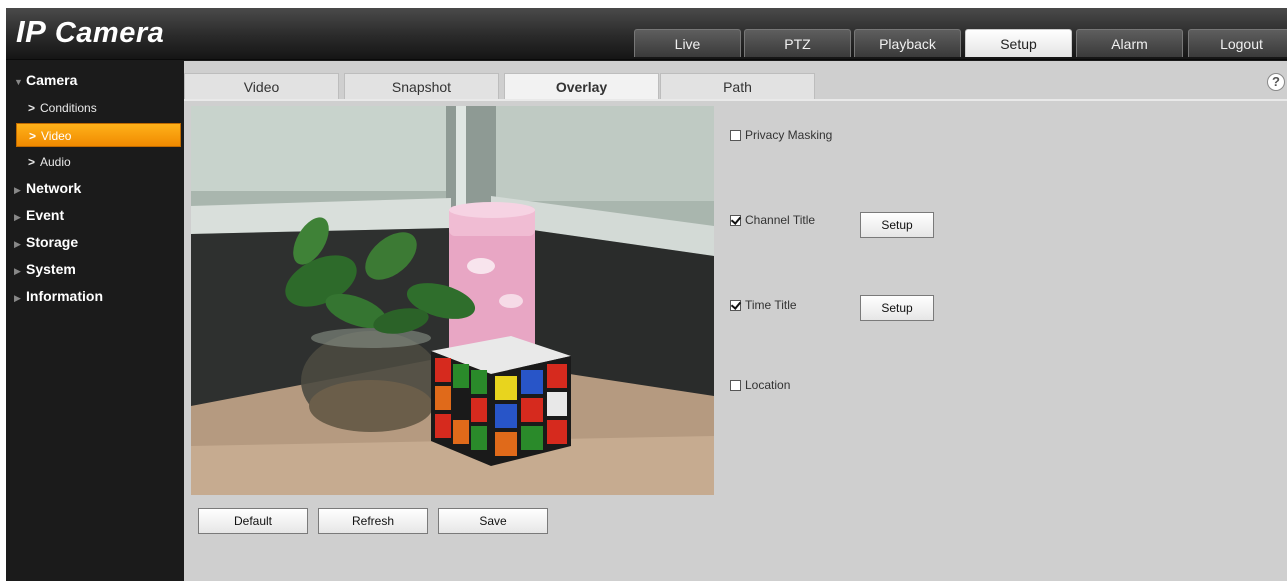 Image resolution: width=1287 pixels, height=583 pixels. I want to click on sidebar-group-label: Camera, so click(52, 80).